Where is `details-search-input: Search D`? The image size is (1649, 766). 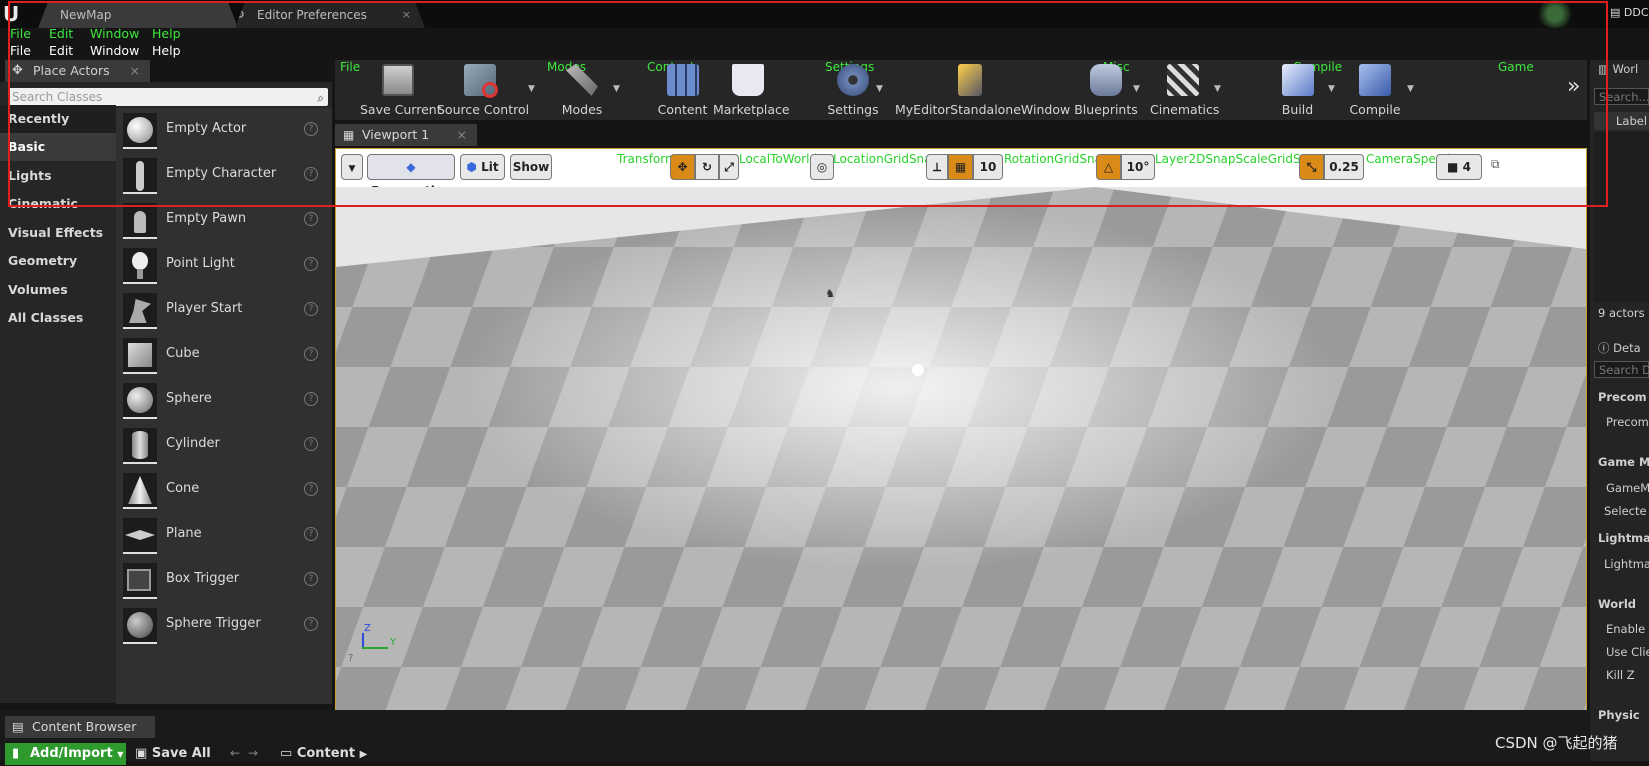
details-search-input: Search D is located at coordinates (1621, 369).